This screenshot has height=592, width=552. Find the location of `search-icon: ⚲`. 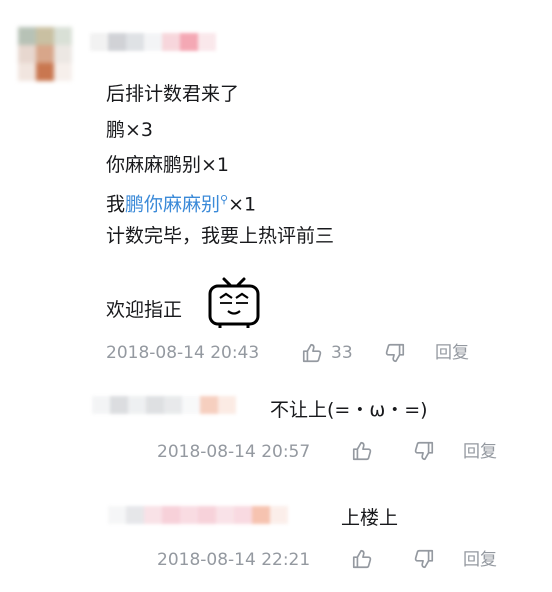

search-icon: ⚲ is located at coordinates (224, 199).